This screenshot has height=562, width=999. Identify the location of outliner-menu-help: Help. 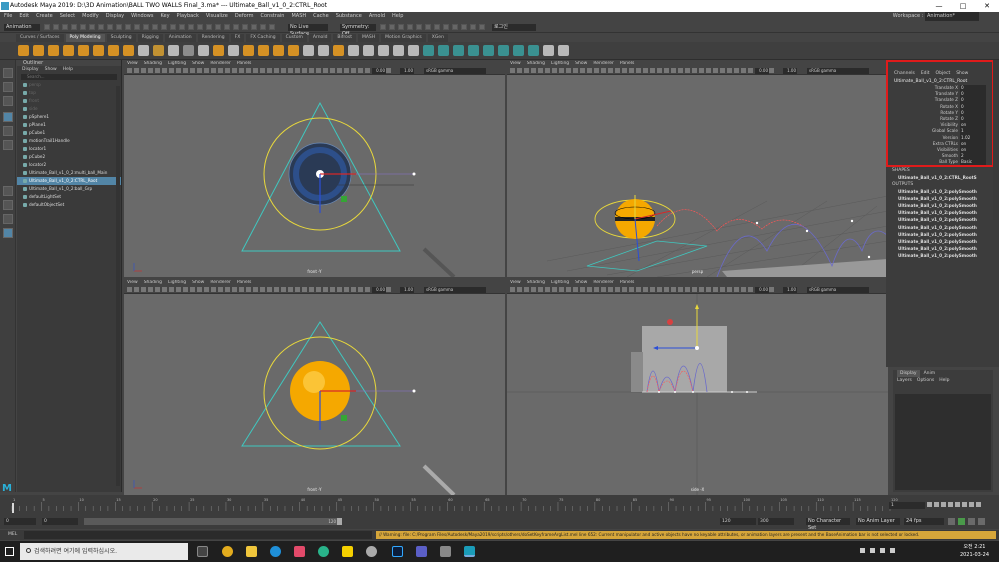
(68, 69).